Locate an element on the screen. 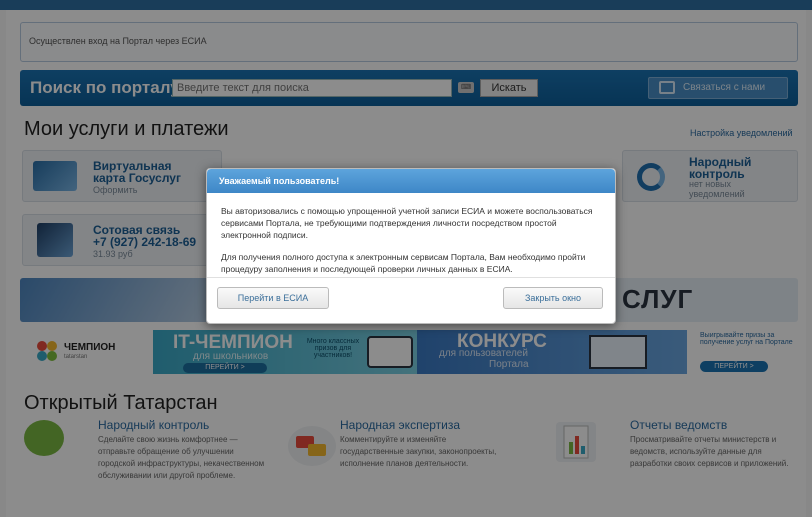 Image resolution: width=812 pixels, height=517 pixels. modal-title: Уважаемый пользователь! is located at coordinates (279, 181).